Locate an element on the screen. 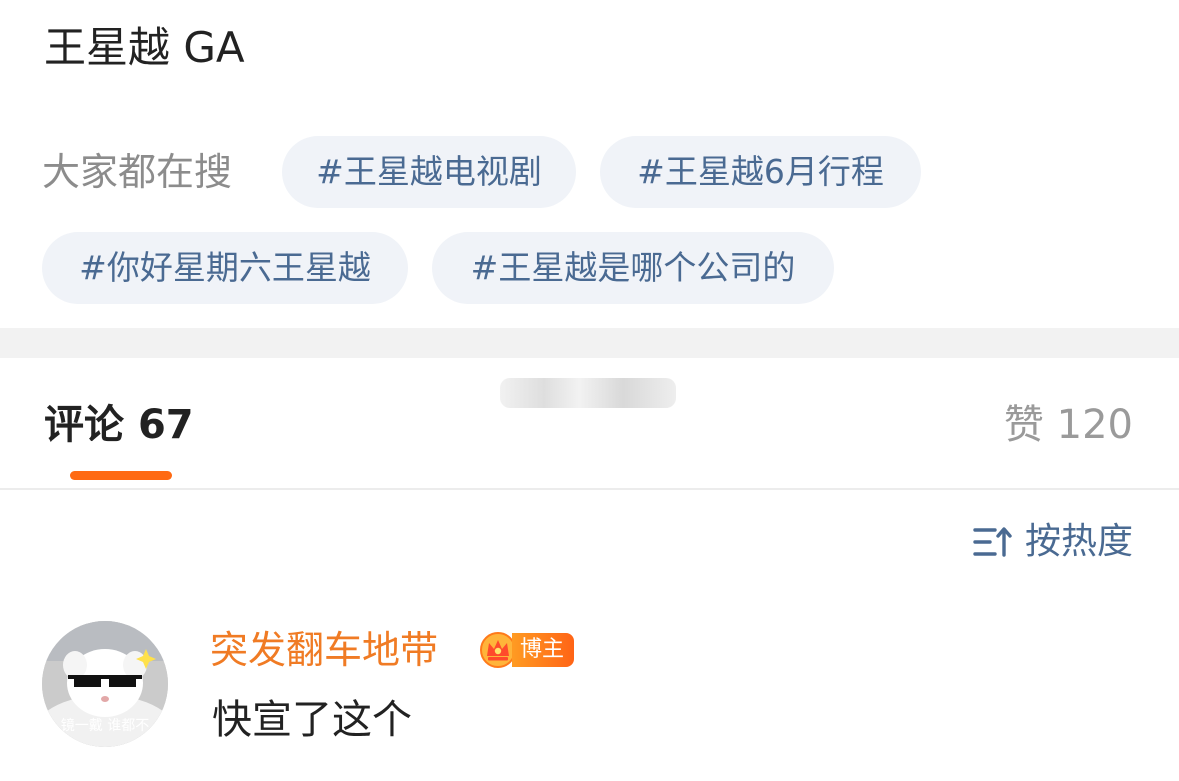  blogger-badge: 博主 is located at coordinates (526, 650).